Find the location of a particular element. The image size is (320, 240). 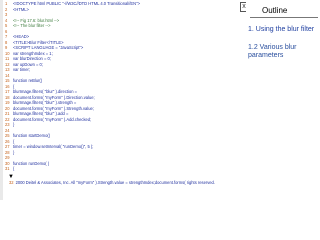

code-line-number: 31 is located at coordinates (7, 168).